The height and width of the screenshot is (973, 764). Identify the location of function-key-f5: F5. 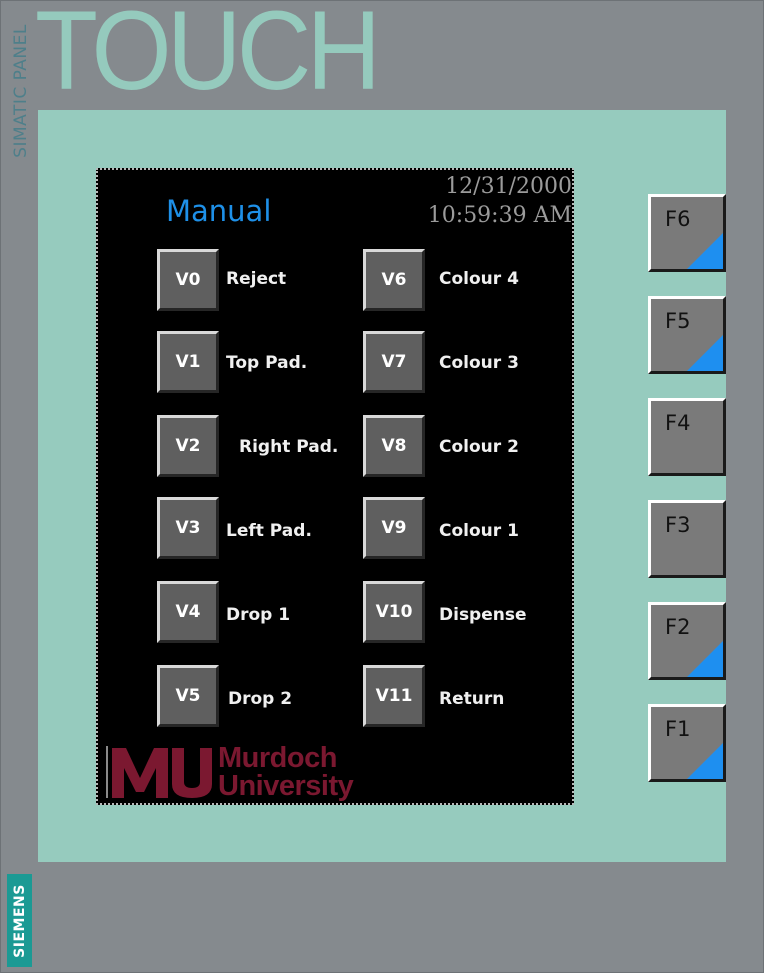
(687, 335).